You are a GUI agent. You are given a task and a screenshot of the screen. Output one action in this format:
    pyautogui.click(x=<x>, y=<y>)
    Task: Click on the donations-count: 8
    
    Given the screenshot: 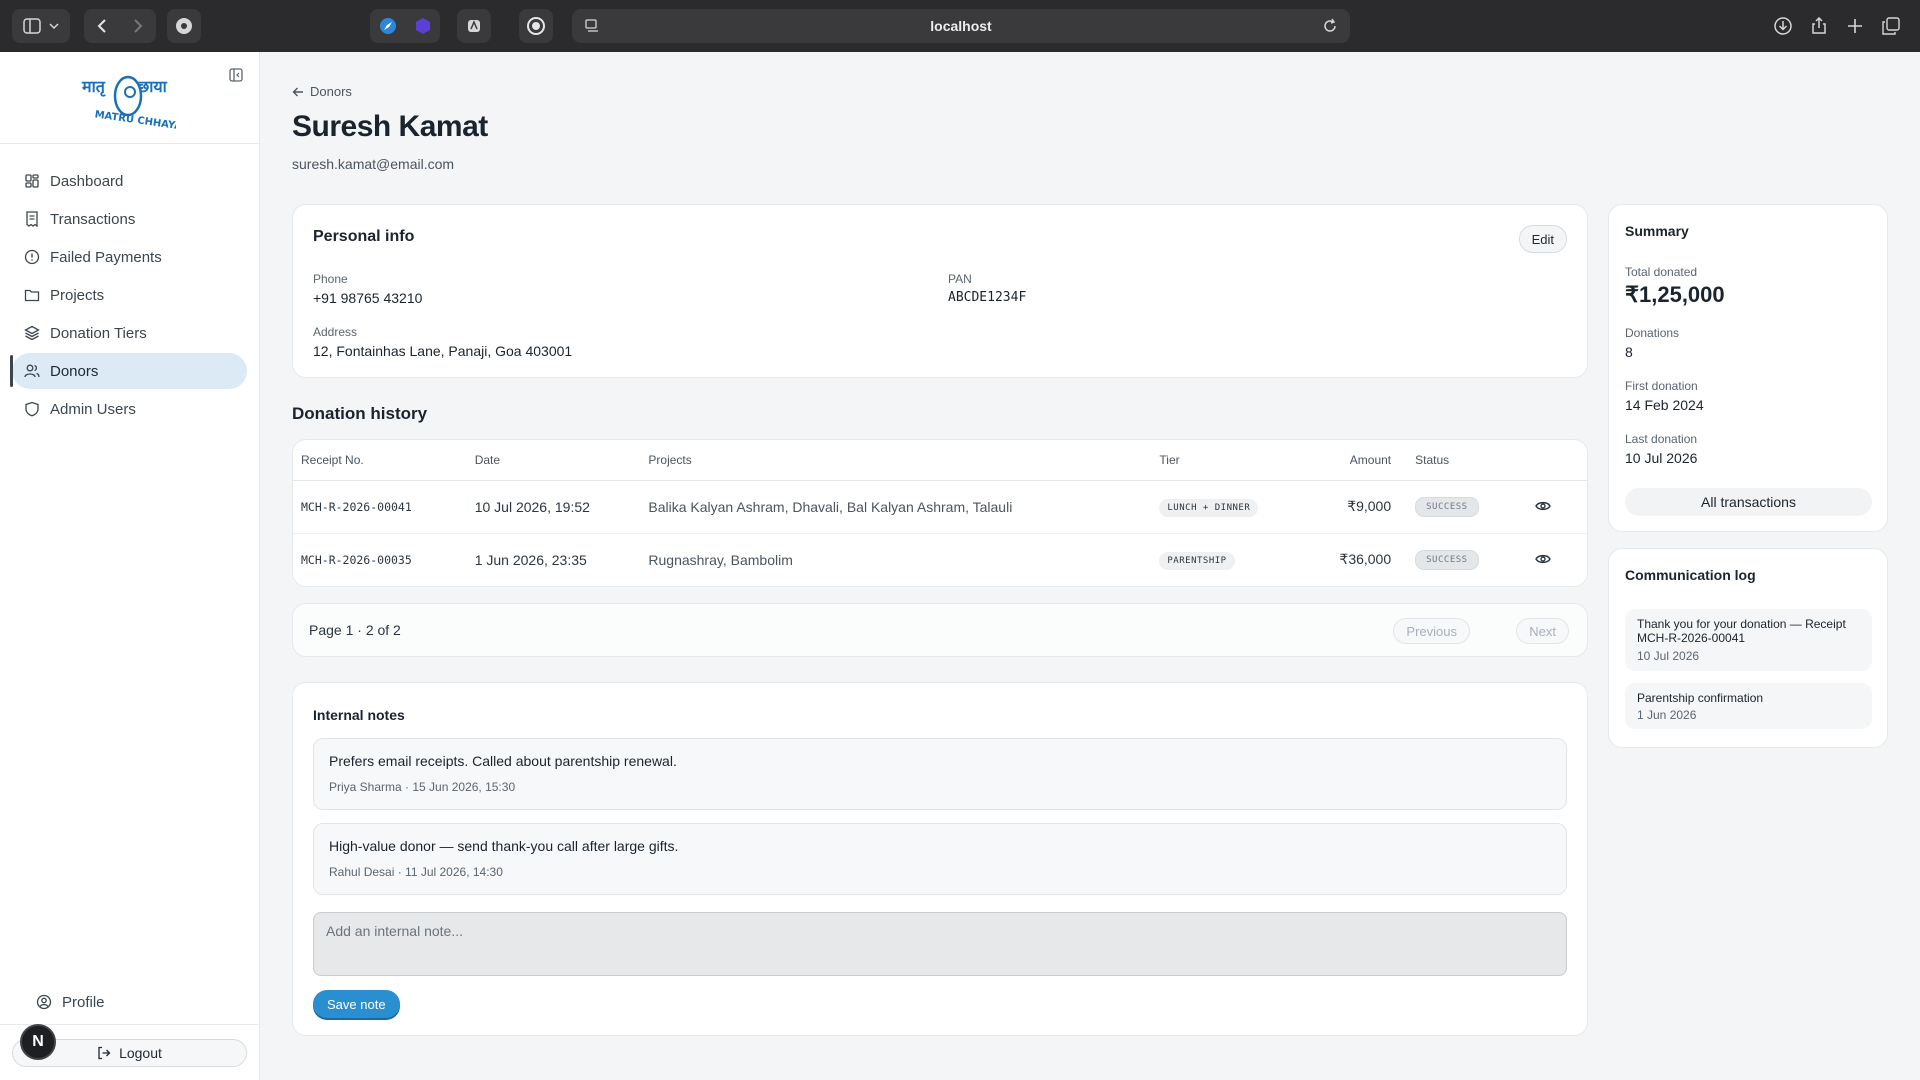 What is the action you would take?
    pyautogui.click(x=1629, y=352)
    